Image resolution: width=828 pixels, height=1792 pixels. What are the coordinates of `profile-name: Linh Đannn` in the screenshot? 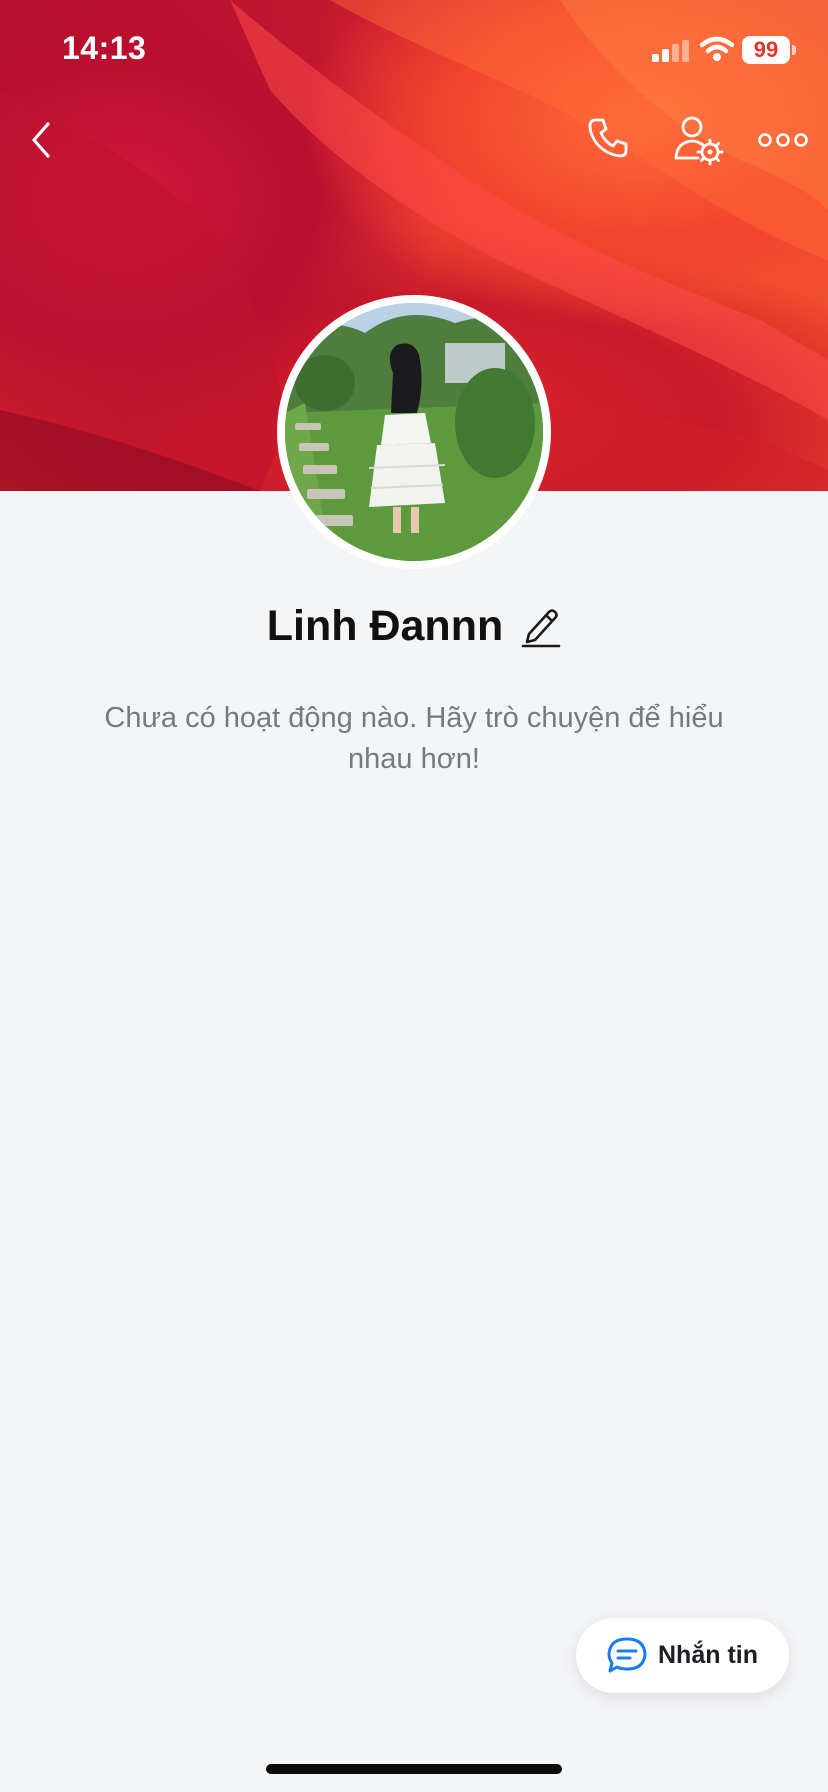 It's located at (385, 625).